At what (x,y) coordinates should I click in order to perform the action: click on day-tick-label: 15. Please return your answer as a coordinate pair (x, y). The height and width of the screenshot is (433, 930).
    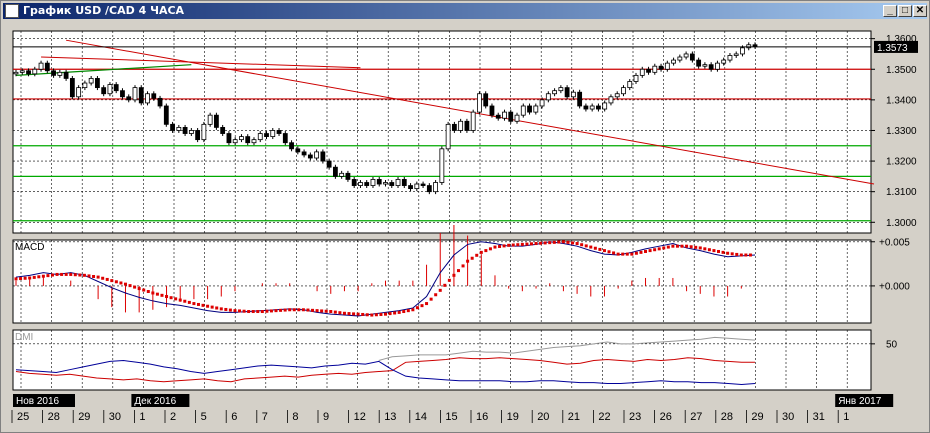
    Looking at the image, I should click on (451, 417).